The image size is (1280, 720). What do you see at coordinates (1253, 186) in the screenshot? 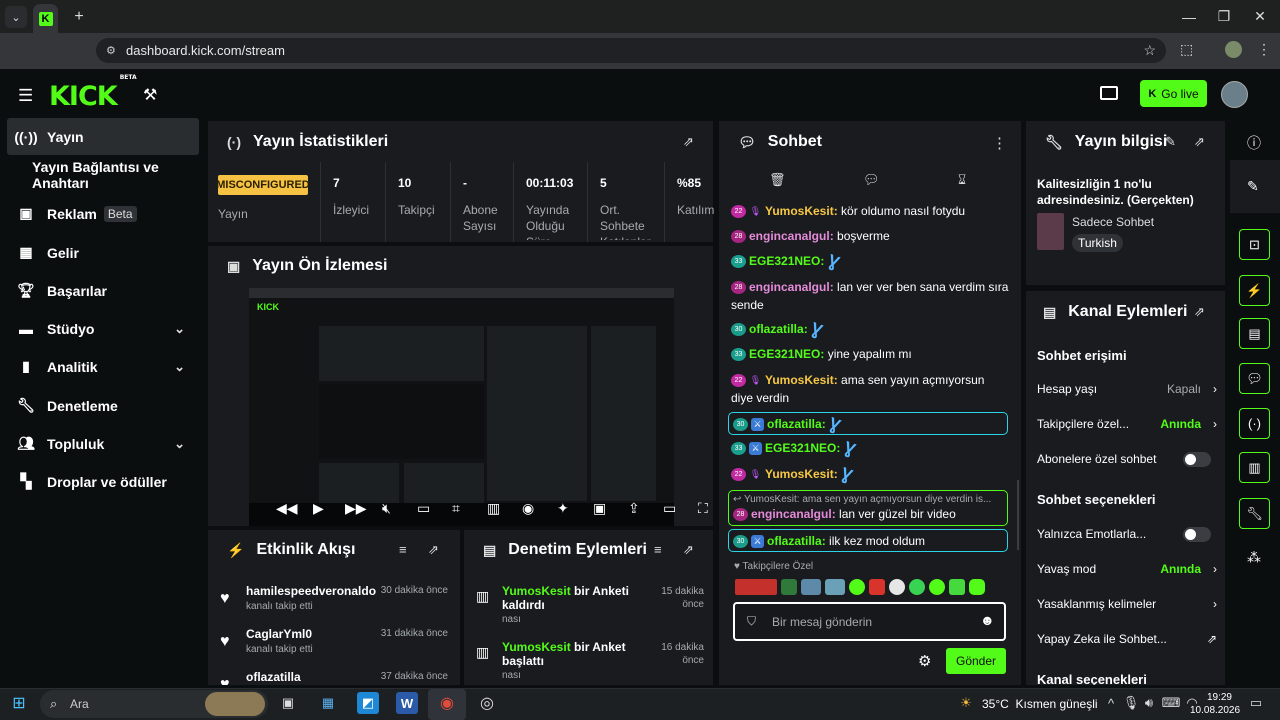
I see `edit-pencil-icon: ✎` at bounding box center [1253, 186].